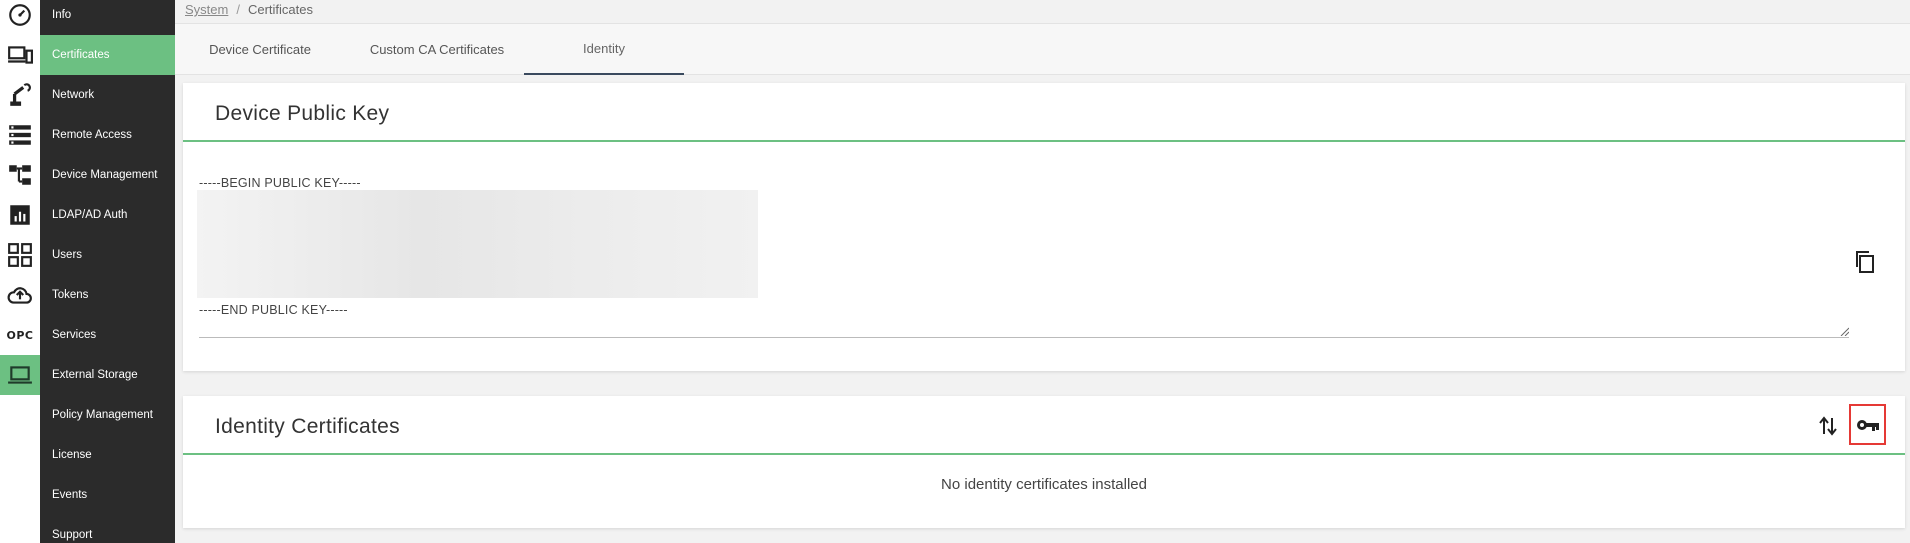 The width and height of the screenshot is (1910, 543). I want to click on resize-handle-icon, so click(1844, 331).